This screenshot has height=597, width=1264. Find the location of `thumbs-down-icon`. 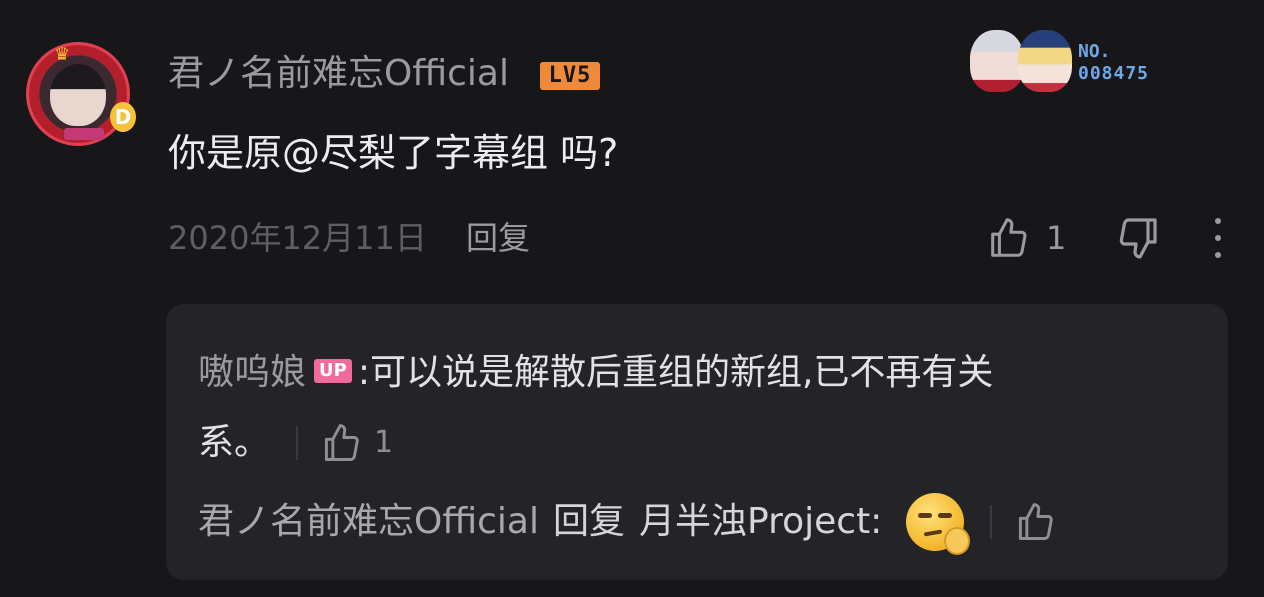

thumbs-down-icon is located at coordinates (1138, 238).